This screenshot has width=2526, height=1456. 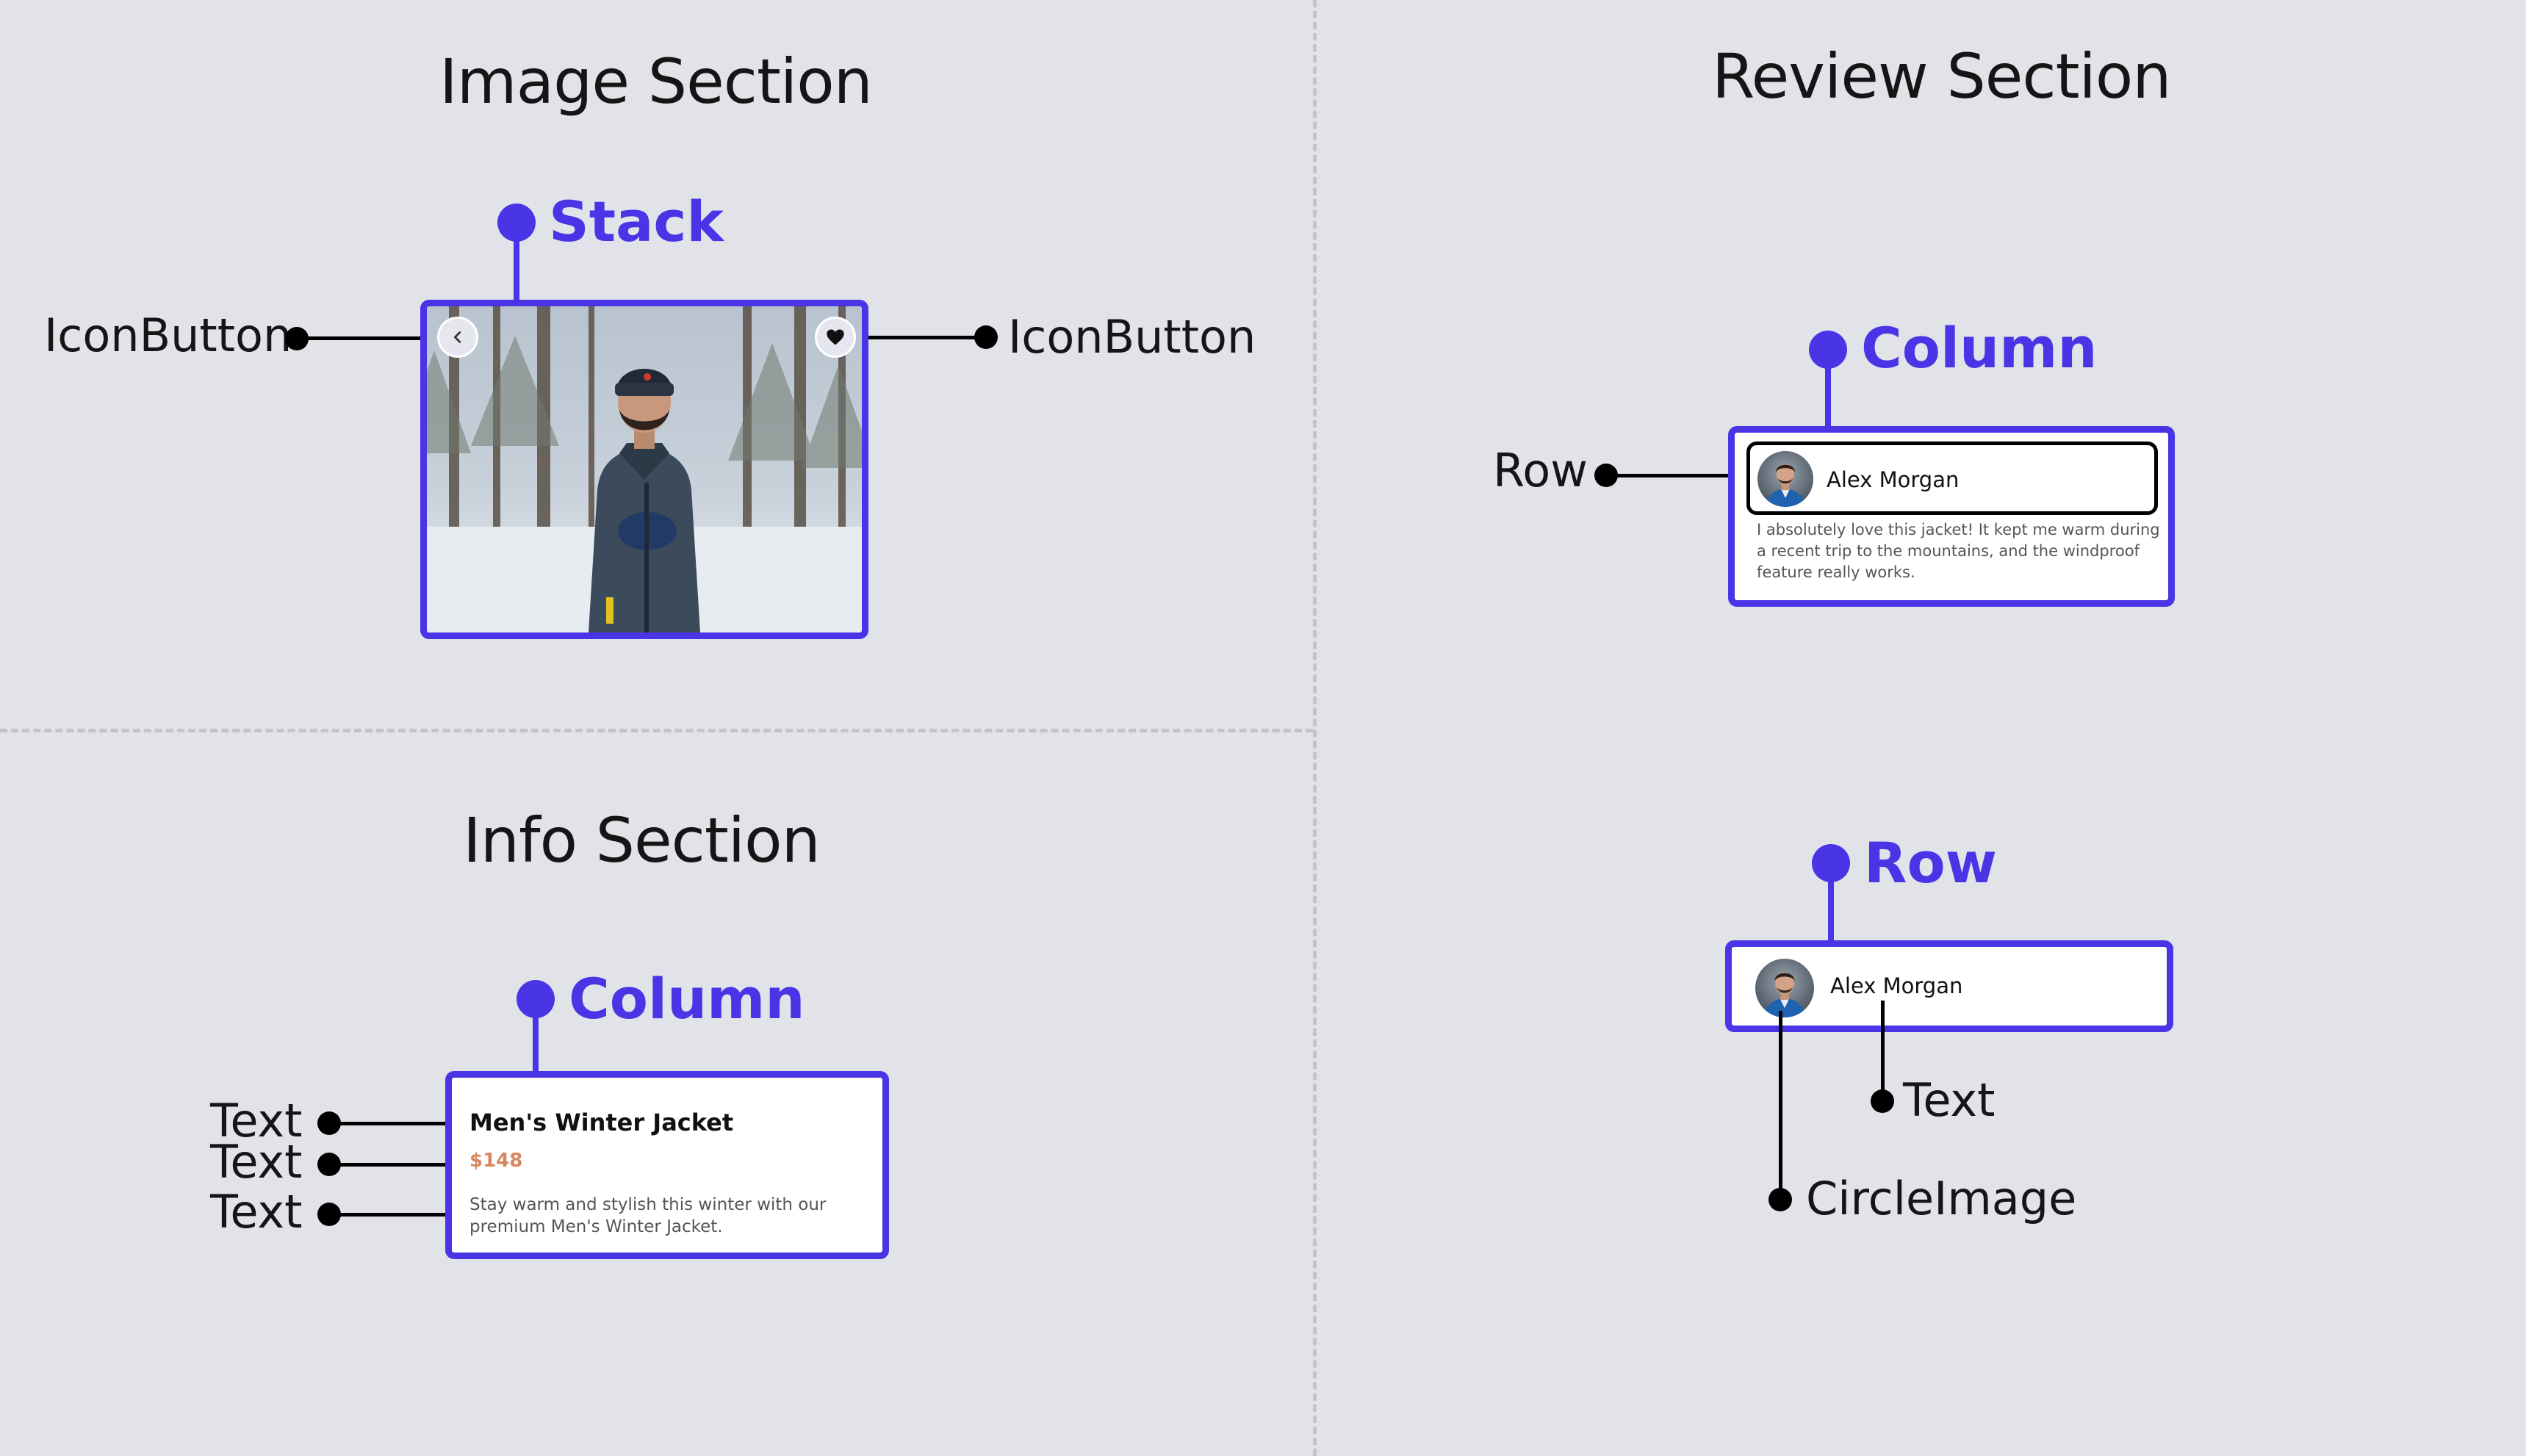 I want to click on text-label-2: Text, so click(x=256, y=1162).